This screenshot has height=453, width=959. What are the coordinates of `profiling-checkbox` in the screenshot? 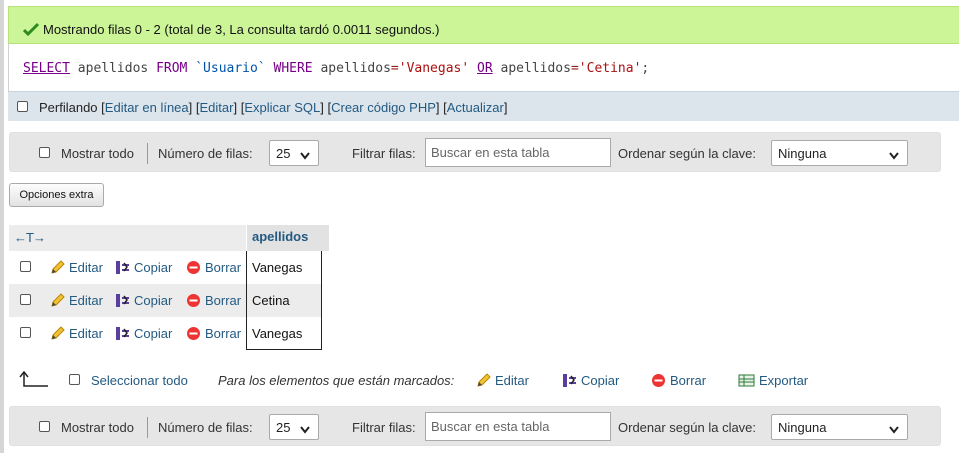 It's located at (22, 106).